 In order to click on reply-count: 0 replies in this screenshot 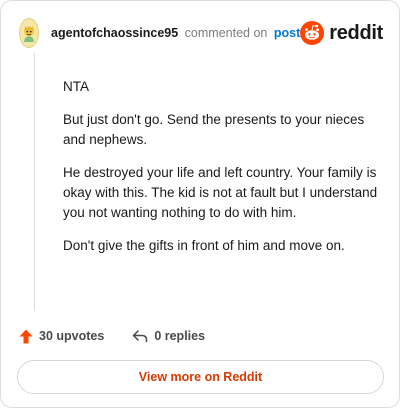, I will do `click(180, 336)`.